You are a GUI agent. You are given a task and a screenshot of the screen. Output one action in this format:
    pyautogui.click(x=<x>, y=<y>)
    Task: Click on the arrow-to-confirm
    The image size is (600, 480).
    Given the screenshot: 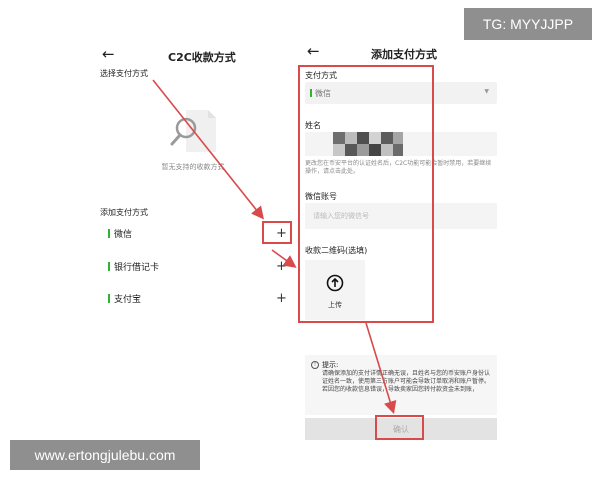 What is the action you would take?
    pyautogui.click(x=381, y=368)
    